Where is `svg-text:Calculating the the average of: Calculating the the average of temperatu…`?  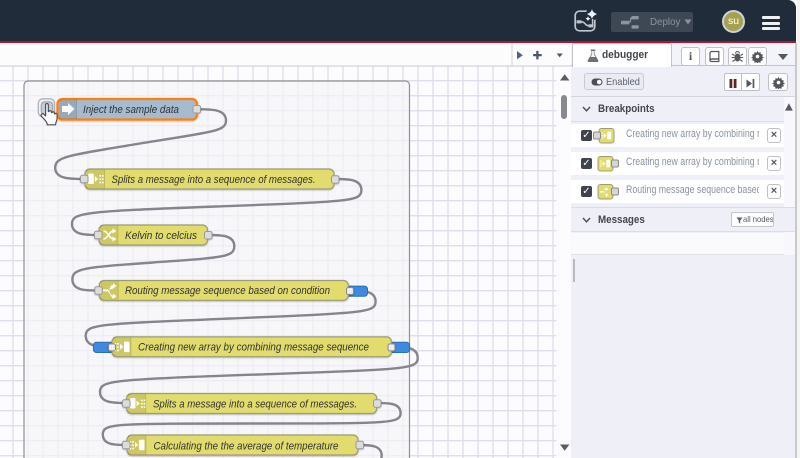
svg-text:Calculating the the average of: Calculating the the average of temperatu… is located at coordinates (246, 446).